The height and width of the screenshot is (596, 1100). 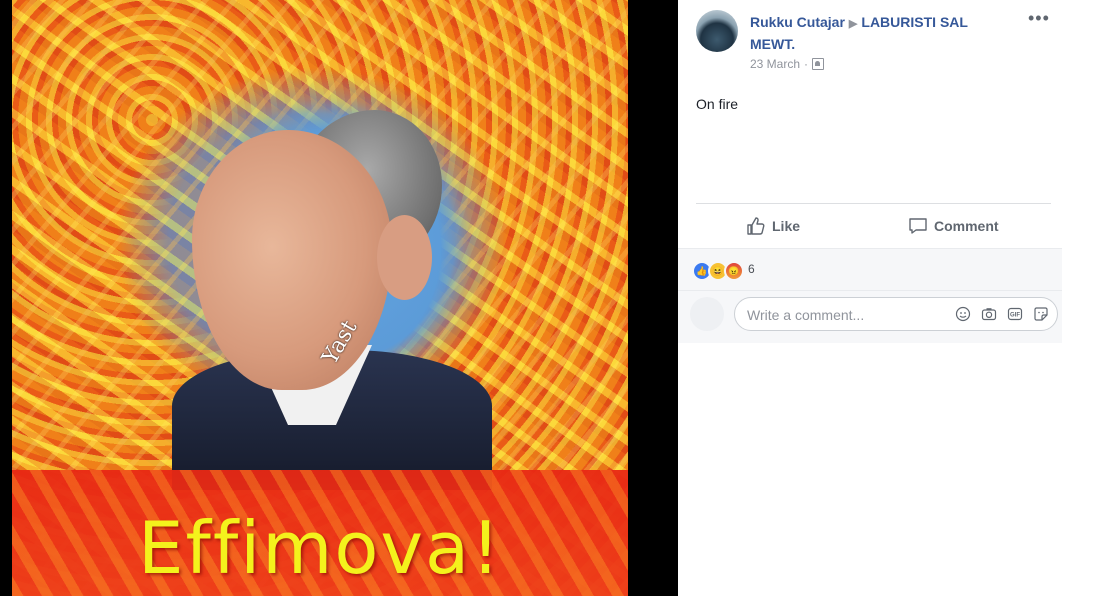 What do you see at coordinates (989, 314) in the screenshot?
I see `camera-icon` at bounding box center [989, 314].